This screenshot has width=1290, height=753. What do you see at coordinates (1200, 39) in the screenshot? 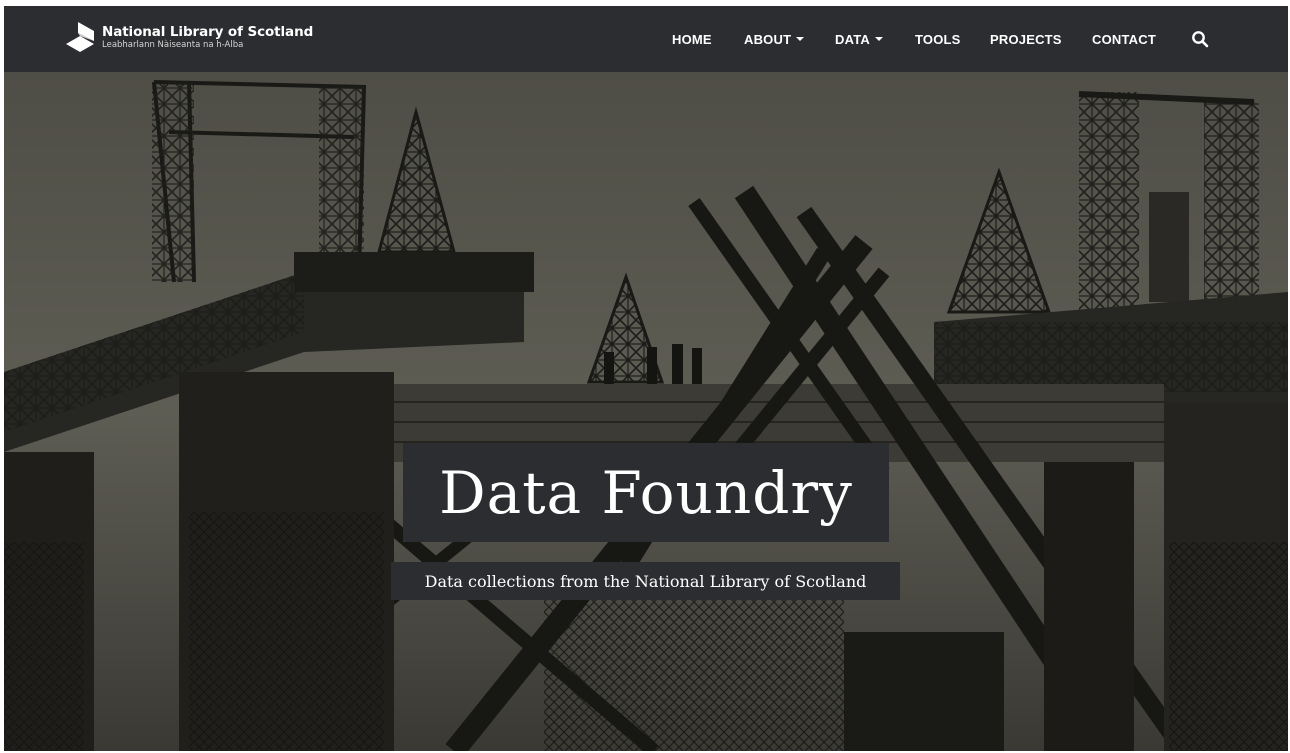
I see `search-icon` at bounding box center [1200, 39].